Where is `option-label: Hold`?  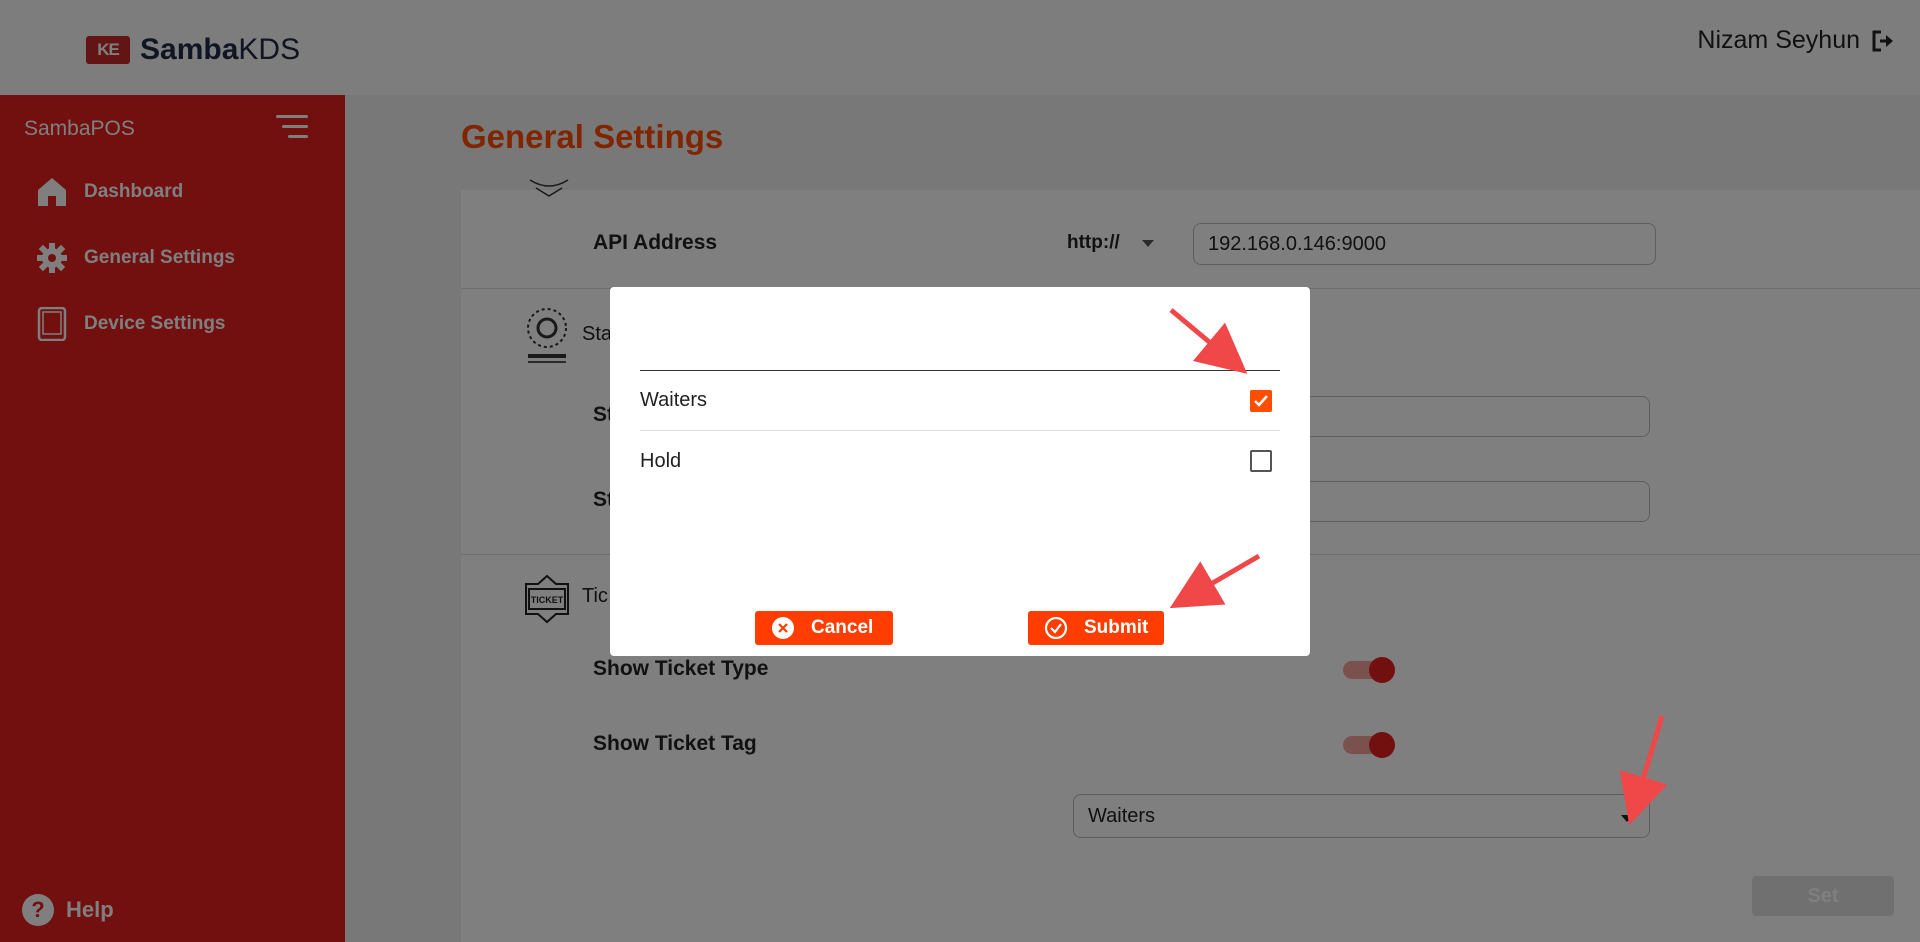 option-label: Hold is located at coordinates (661, 460).